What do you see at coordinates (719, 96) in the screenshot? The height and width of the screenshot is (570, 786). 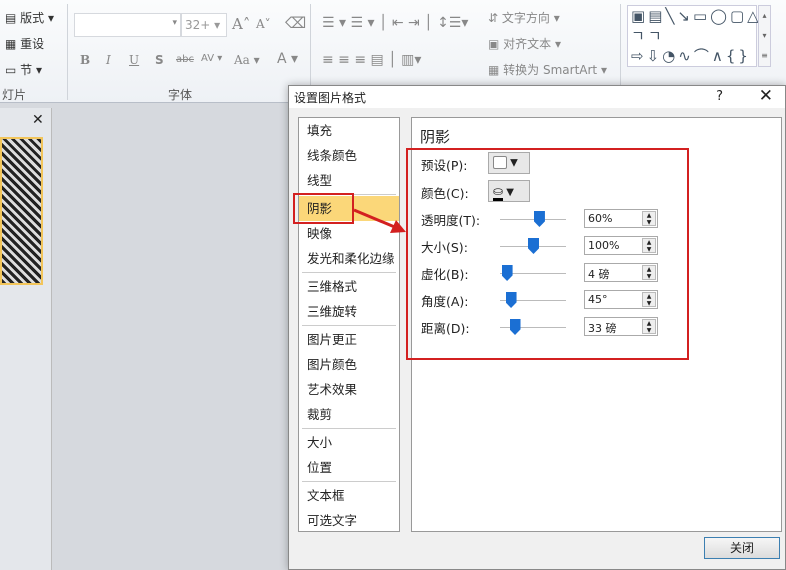 I see `help-button: ?` at bounding box center [719, 96].